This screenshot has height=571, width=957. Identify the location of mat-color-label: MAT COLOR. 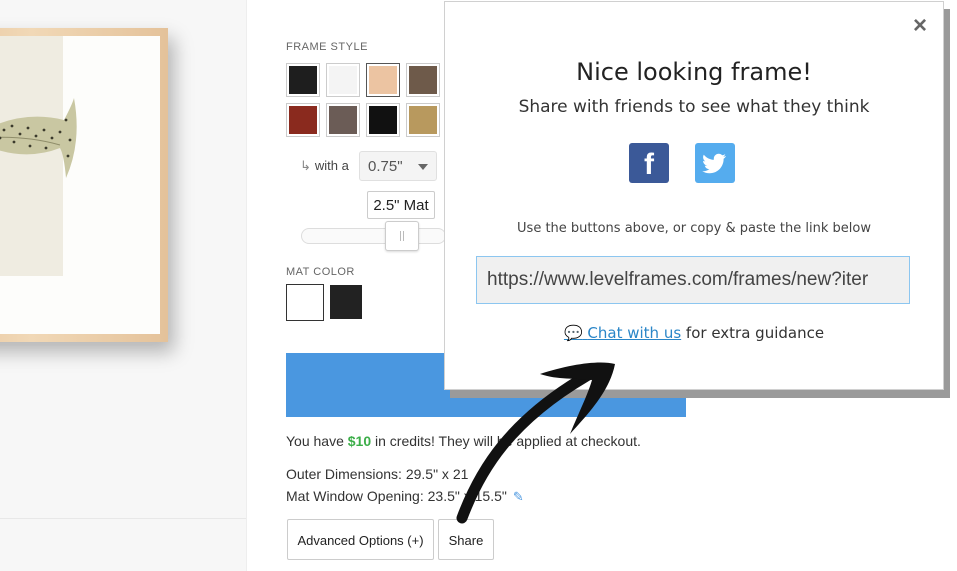
(320, 272).